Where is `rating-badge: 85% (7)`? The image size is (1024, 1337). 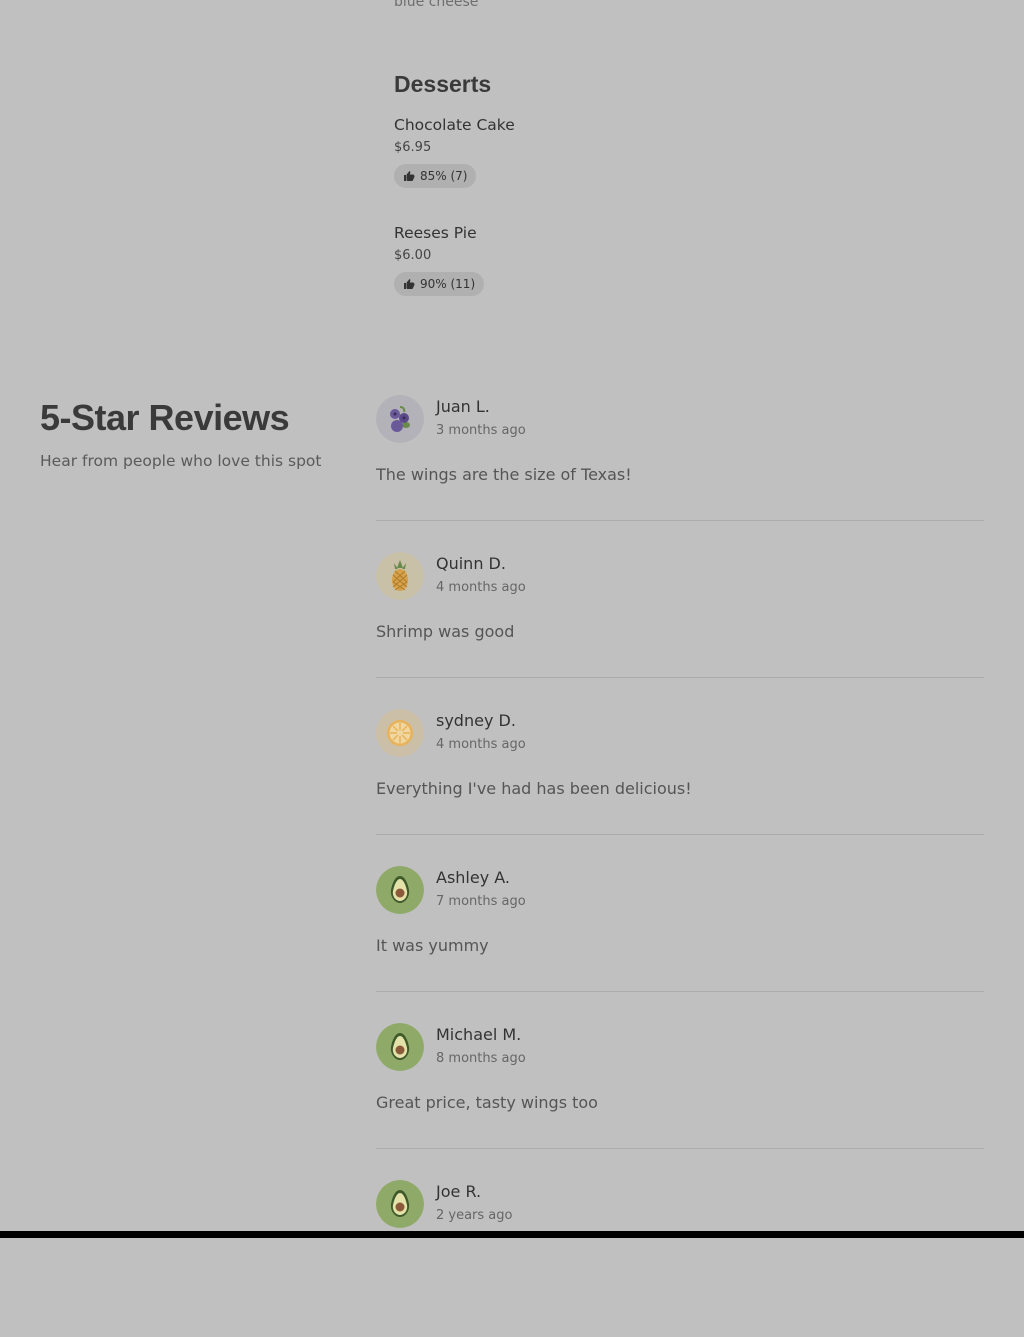 rating-badge: 85% (7) is located at coordinates (435, 176).